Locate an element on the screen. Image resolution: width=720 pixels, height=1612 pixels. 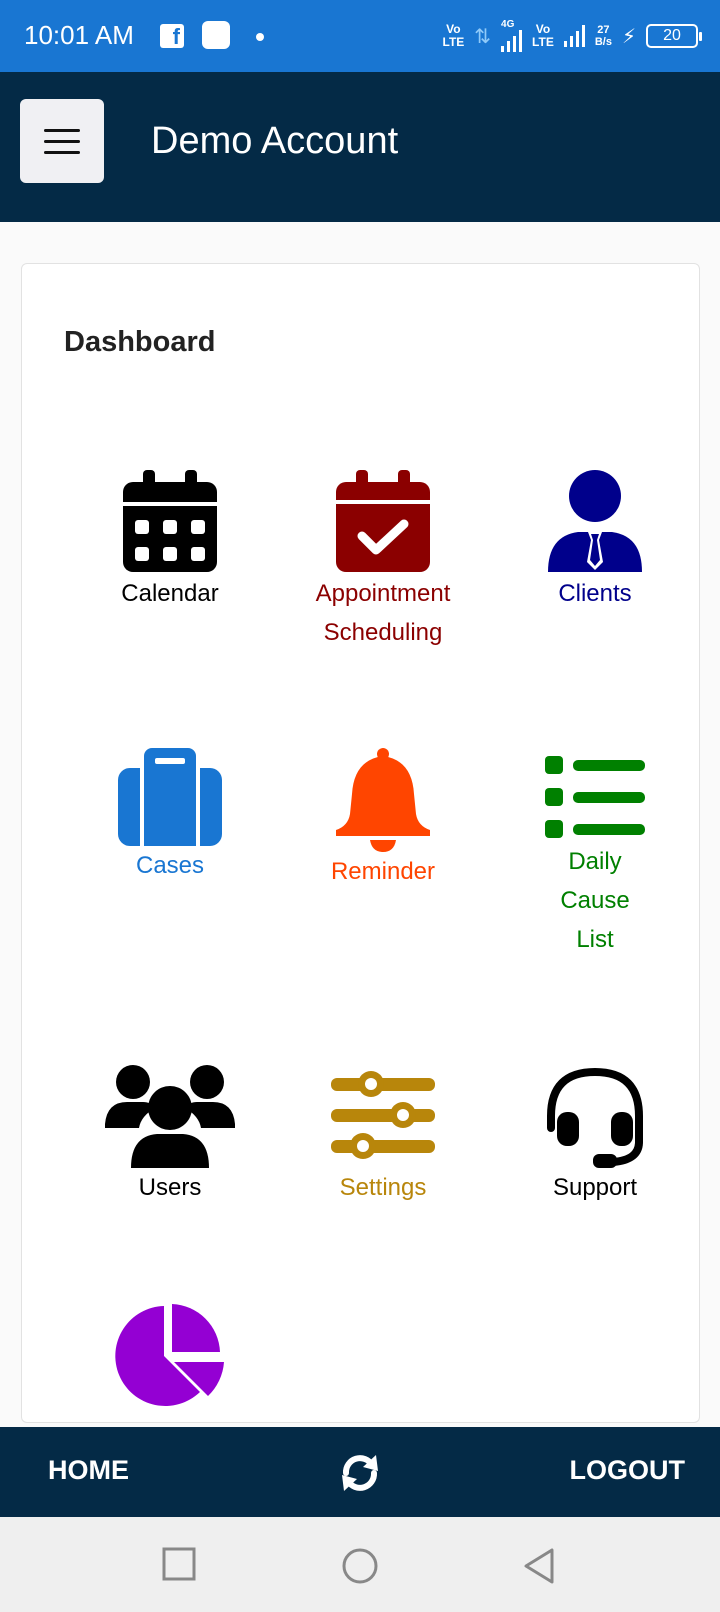
volte-icon: Vo LTE is located at coordinates (453, 35).